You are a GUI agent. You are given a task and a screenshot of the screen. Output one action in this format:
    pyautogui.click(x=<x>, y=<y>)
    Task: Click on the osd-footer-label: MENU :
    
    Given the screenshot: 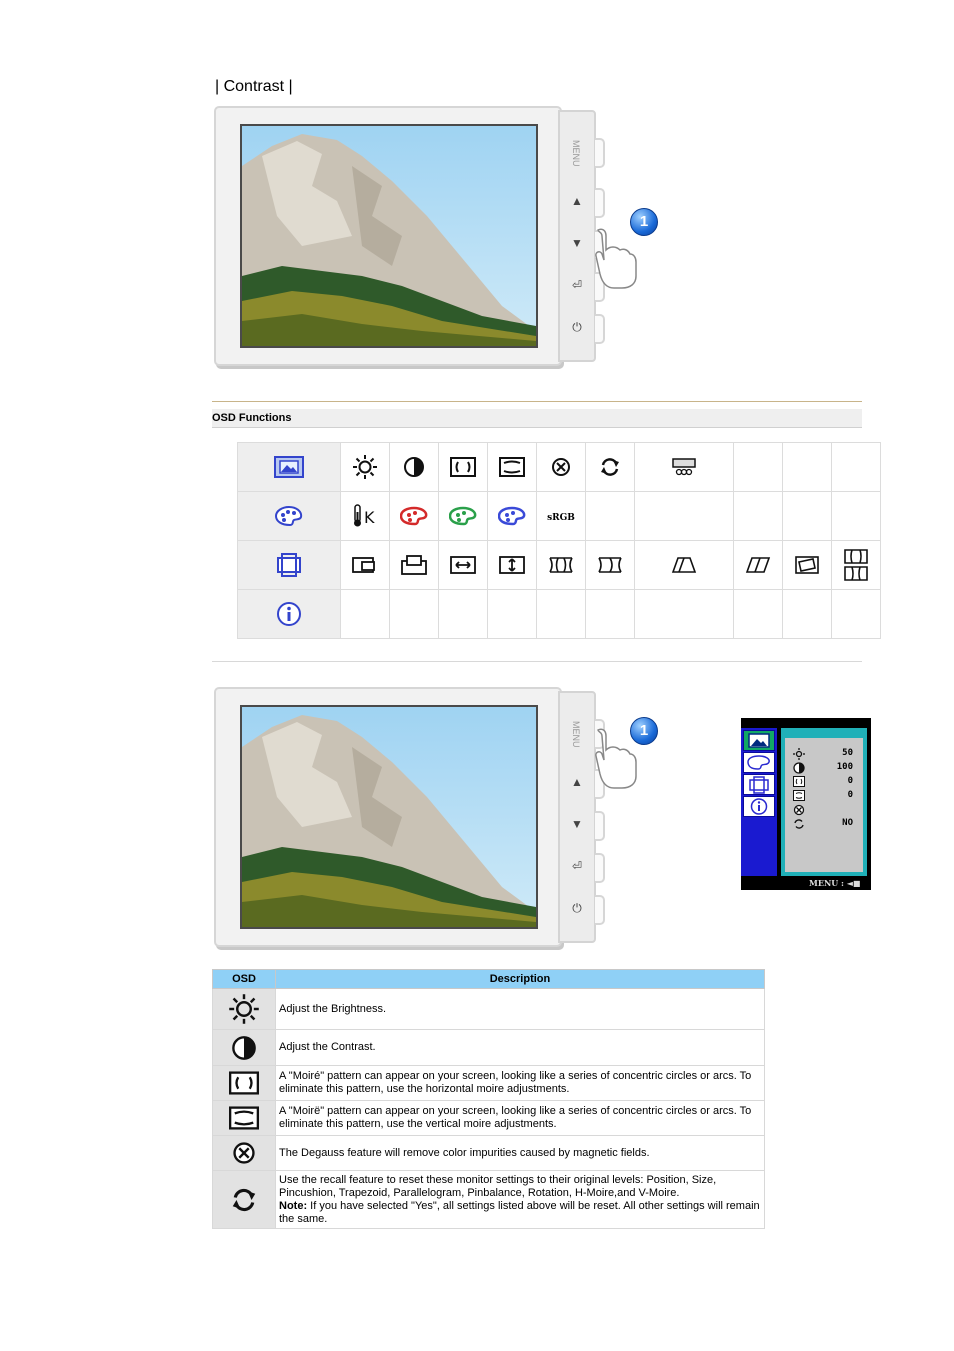 What is the action you would take?
    pyautogui.click(x=828, y=883)
    